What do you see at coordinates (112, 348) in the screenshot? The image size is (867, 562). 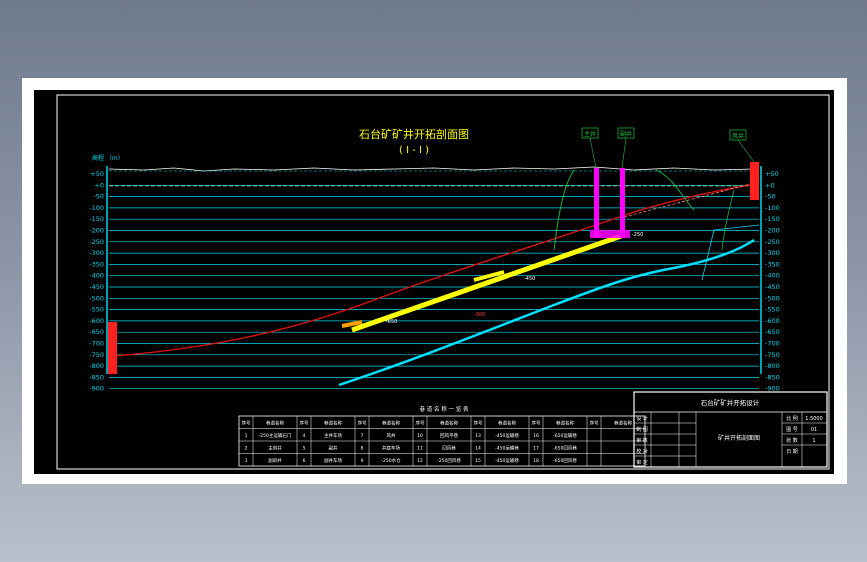 I see `left-boundary-marker` at bounding box center [112, 348].